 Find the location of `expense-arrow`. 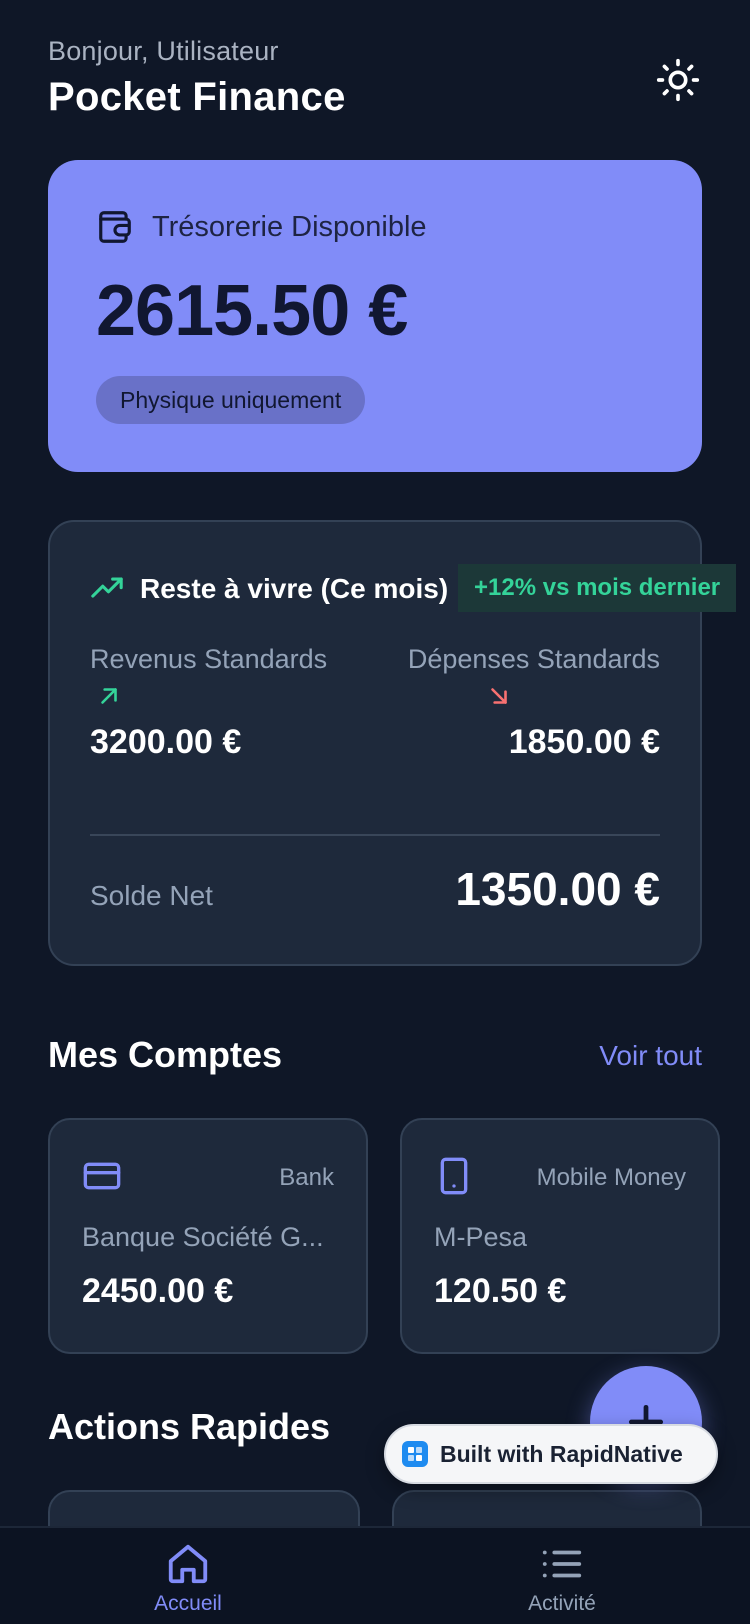

expense-arrow is located at coordinates (534, 701).